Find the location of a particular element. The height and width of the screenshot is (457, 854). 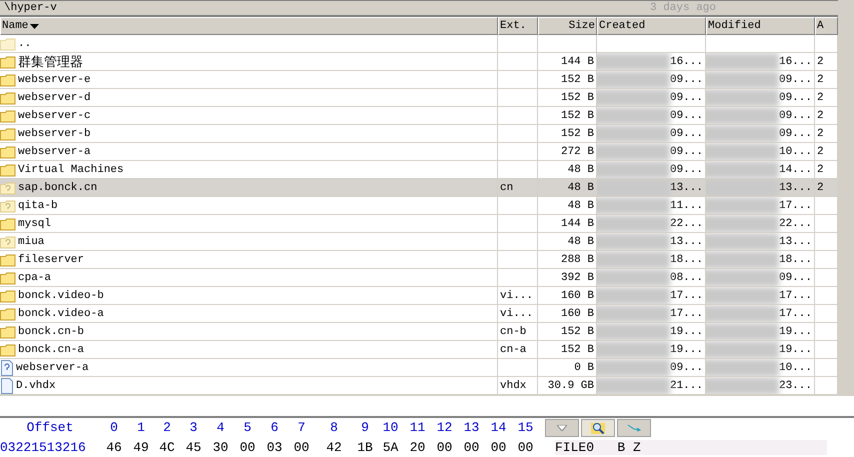

scrollbar-track is located at coordinates (846, 197).